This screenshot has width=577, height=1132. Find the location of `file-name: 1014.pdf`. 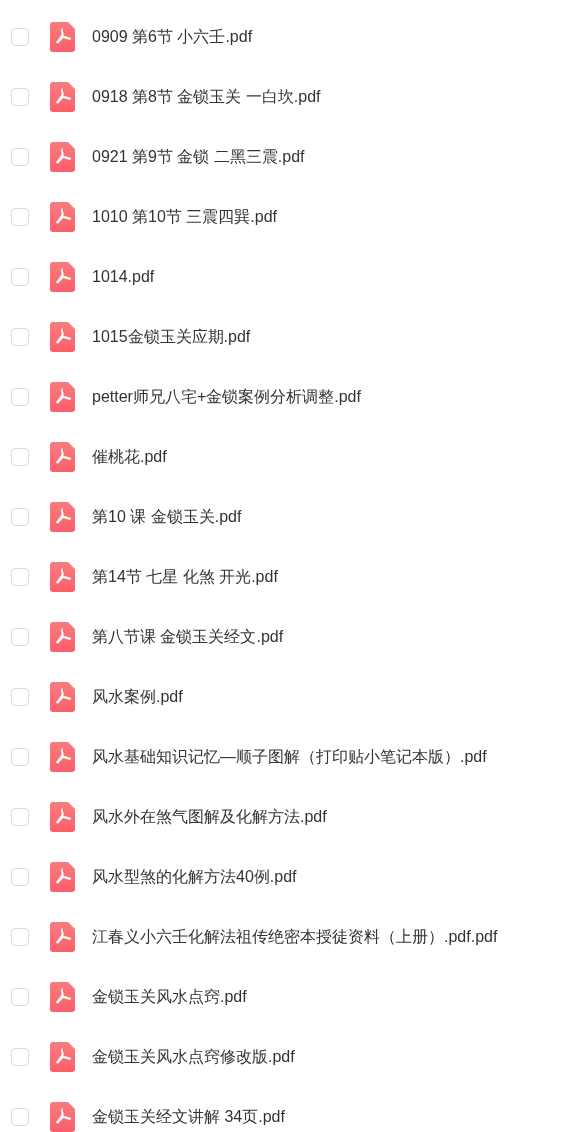

file-name: 1014.pdf is located at coordinates (123, 277).